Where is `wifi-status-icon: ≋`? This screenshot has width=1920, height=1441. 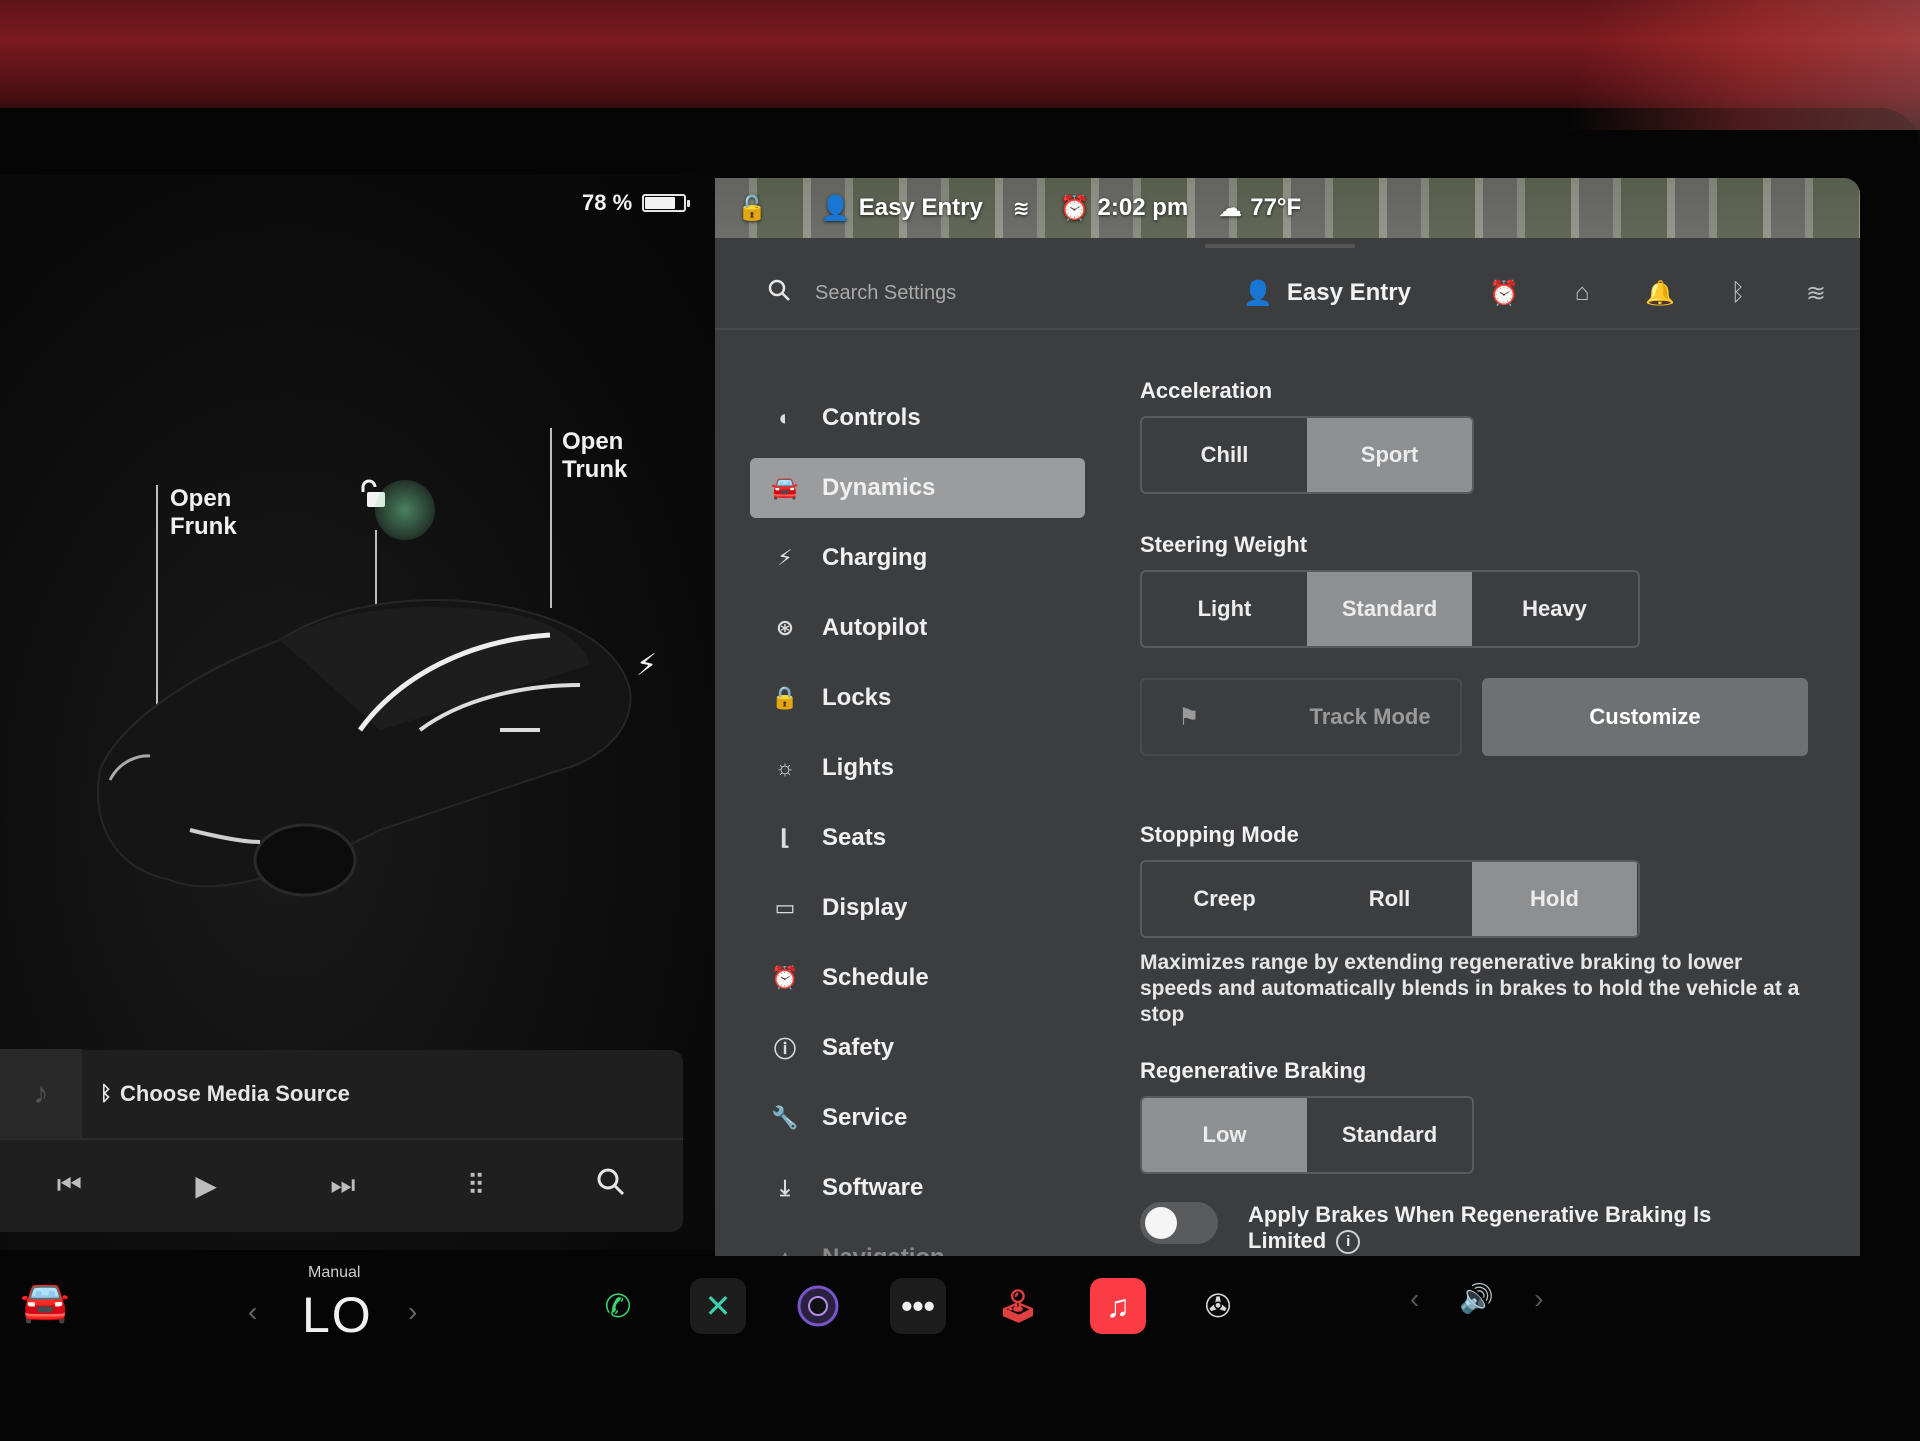
wifi-status-icon: ≋ is located at coordinates (1021, 208).